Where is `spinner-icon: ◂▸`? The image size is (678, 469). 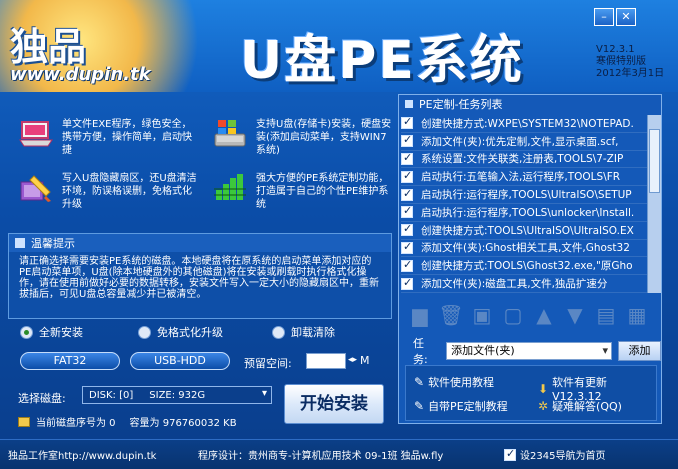
spinner-icon: ◂▸ is located at coordinates (352, 360).